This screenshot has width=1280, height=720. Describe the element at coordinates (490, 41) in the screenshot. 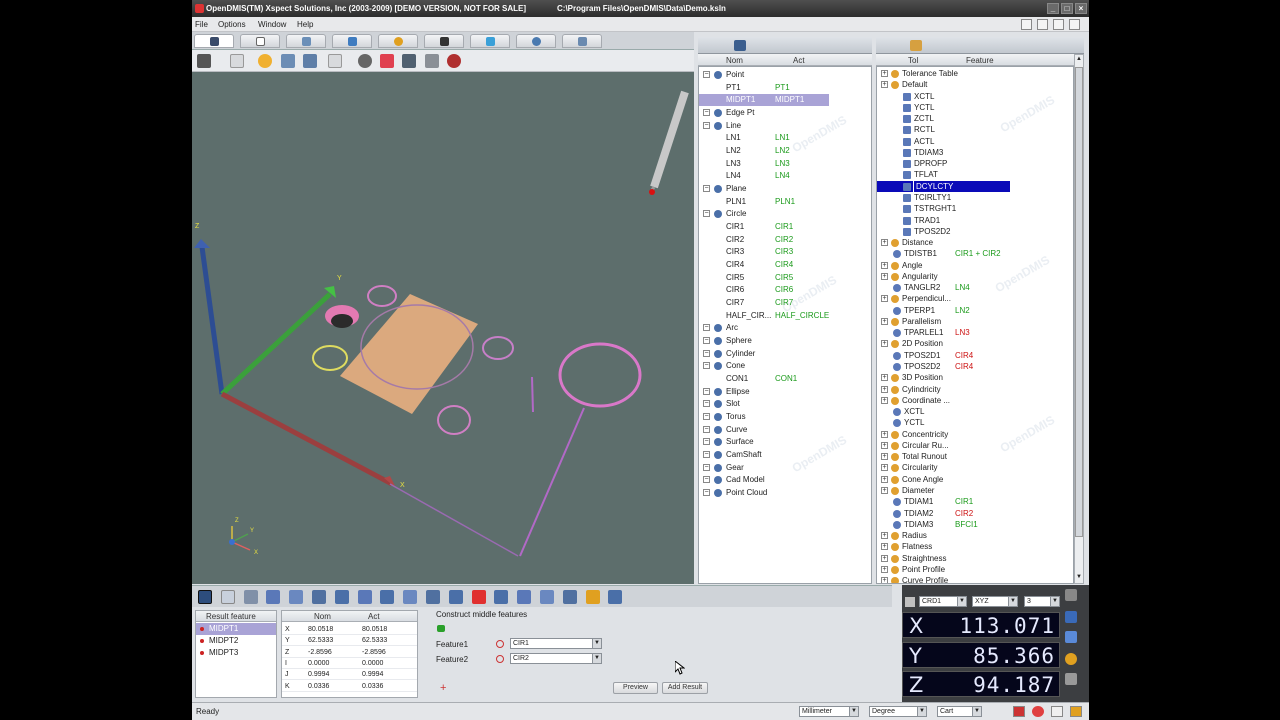

I see `tab-cmm` at that location.